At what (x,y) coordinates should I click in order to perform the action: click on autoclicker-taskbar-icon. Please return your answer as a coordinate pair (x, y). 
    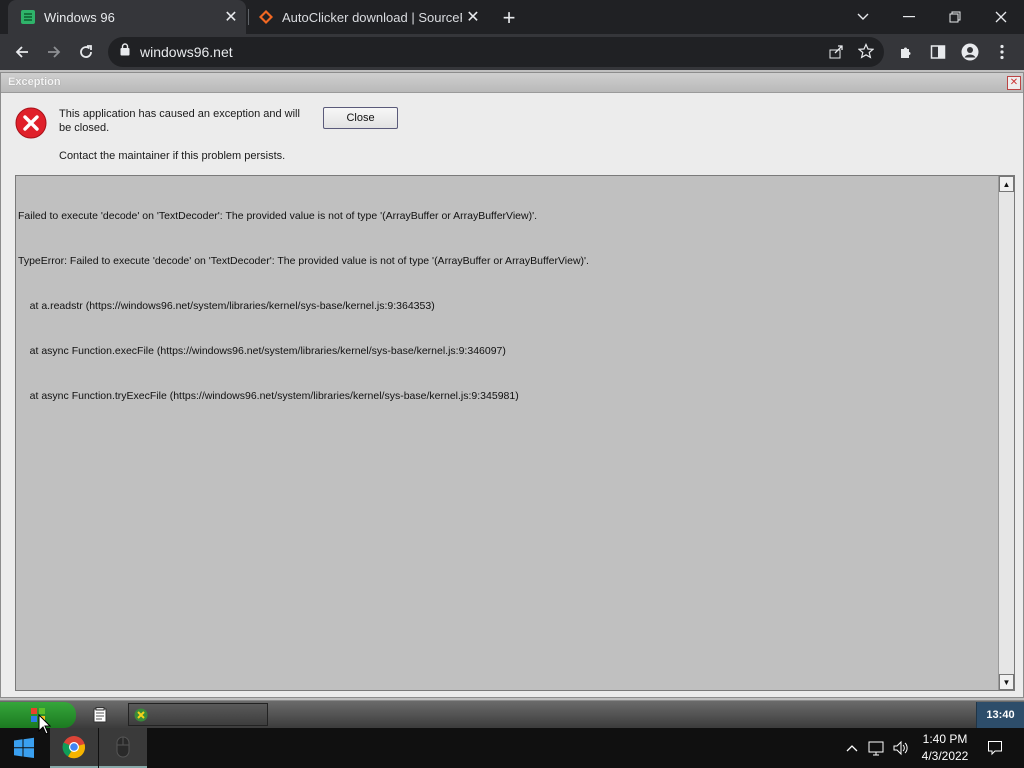
    Looking at the image, I should click on (123, 748).